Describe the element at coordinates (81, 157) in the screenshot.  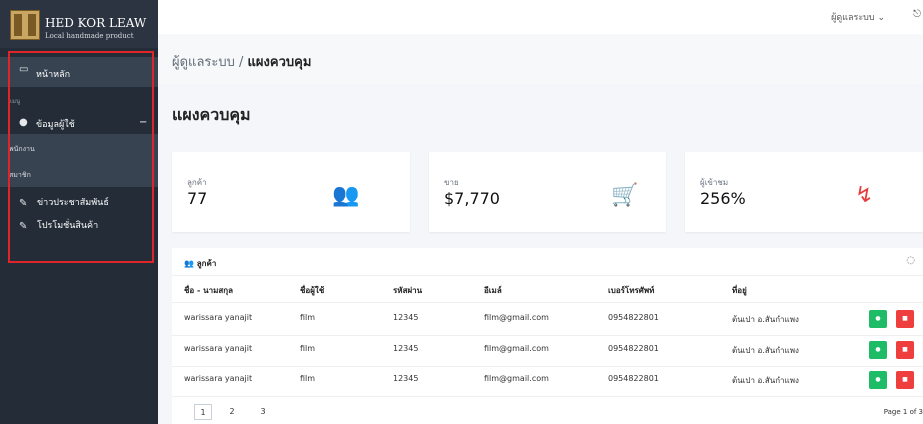
I see `sidebar-highlight-box` at that location.